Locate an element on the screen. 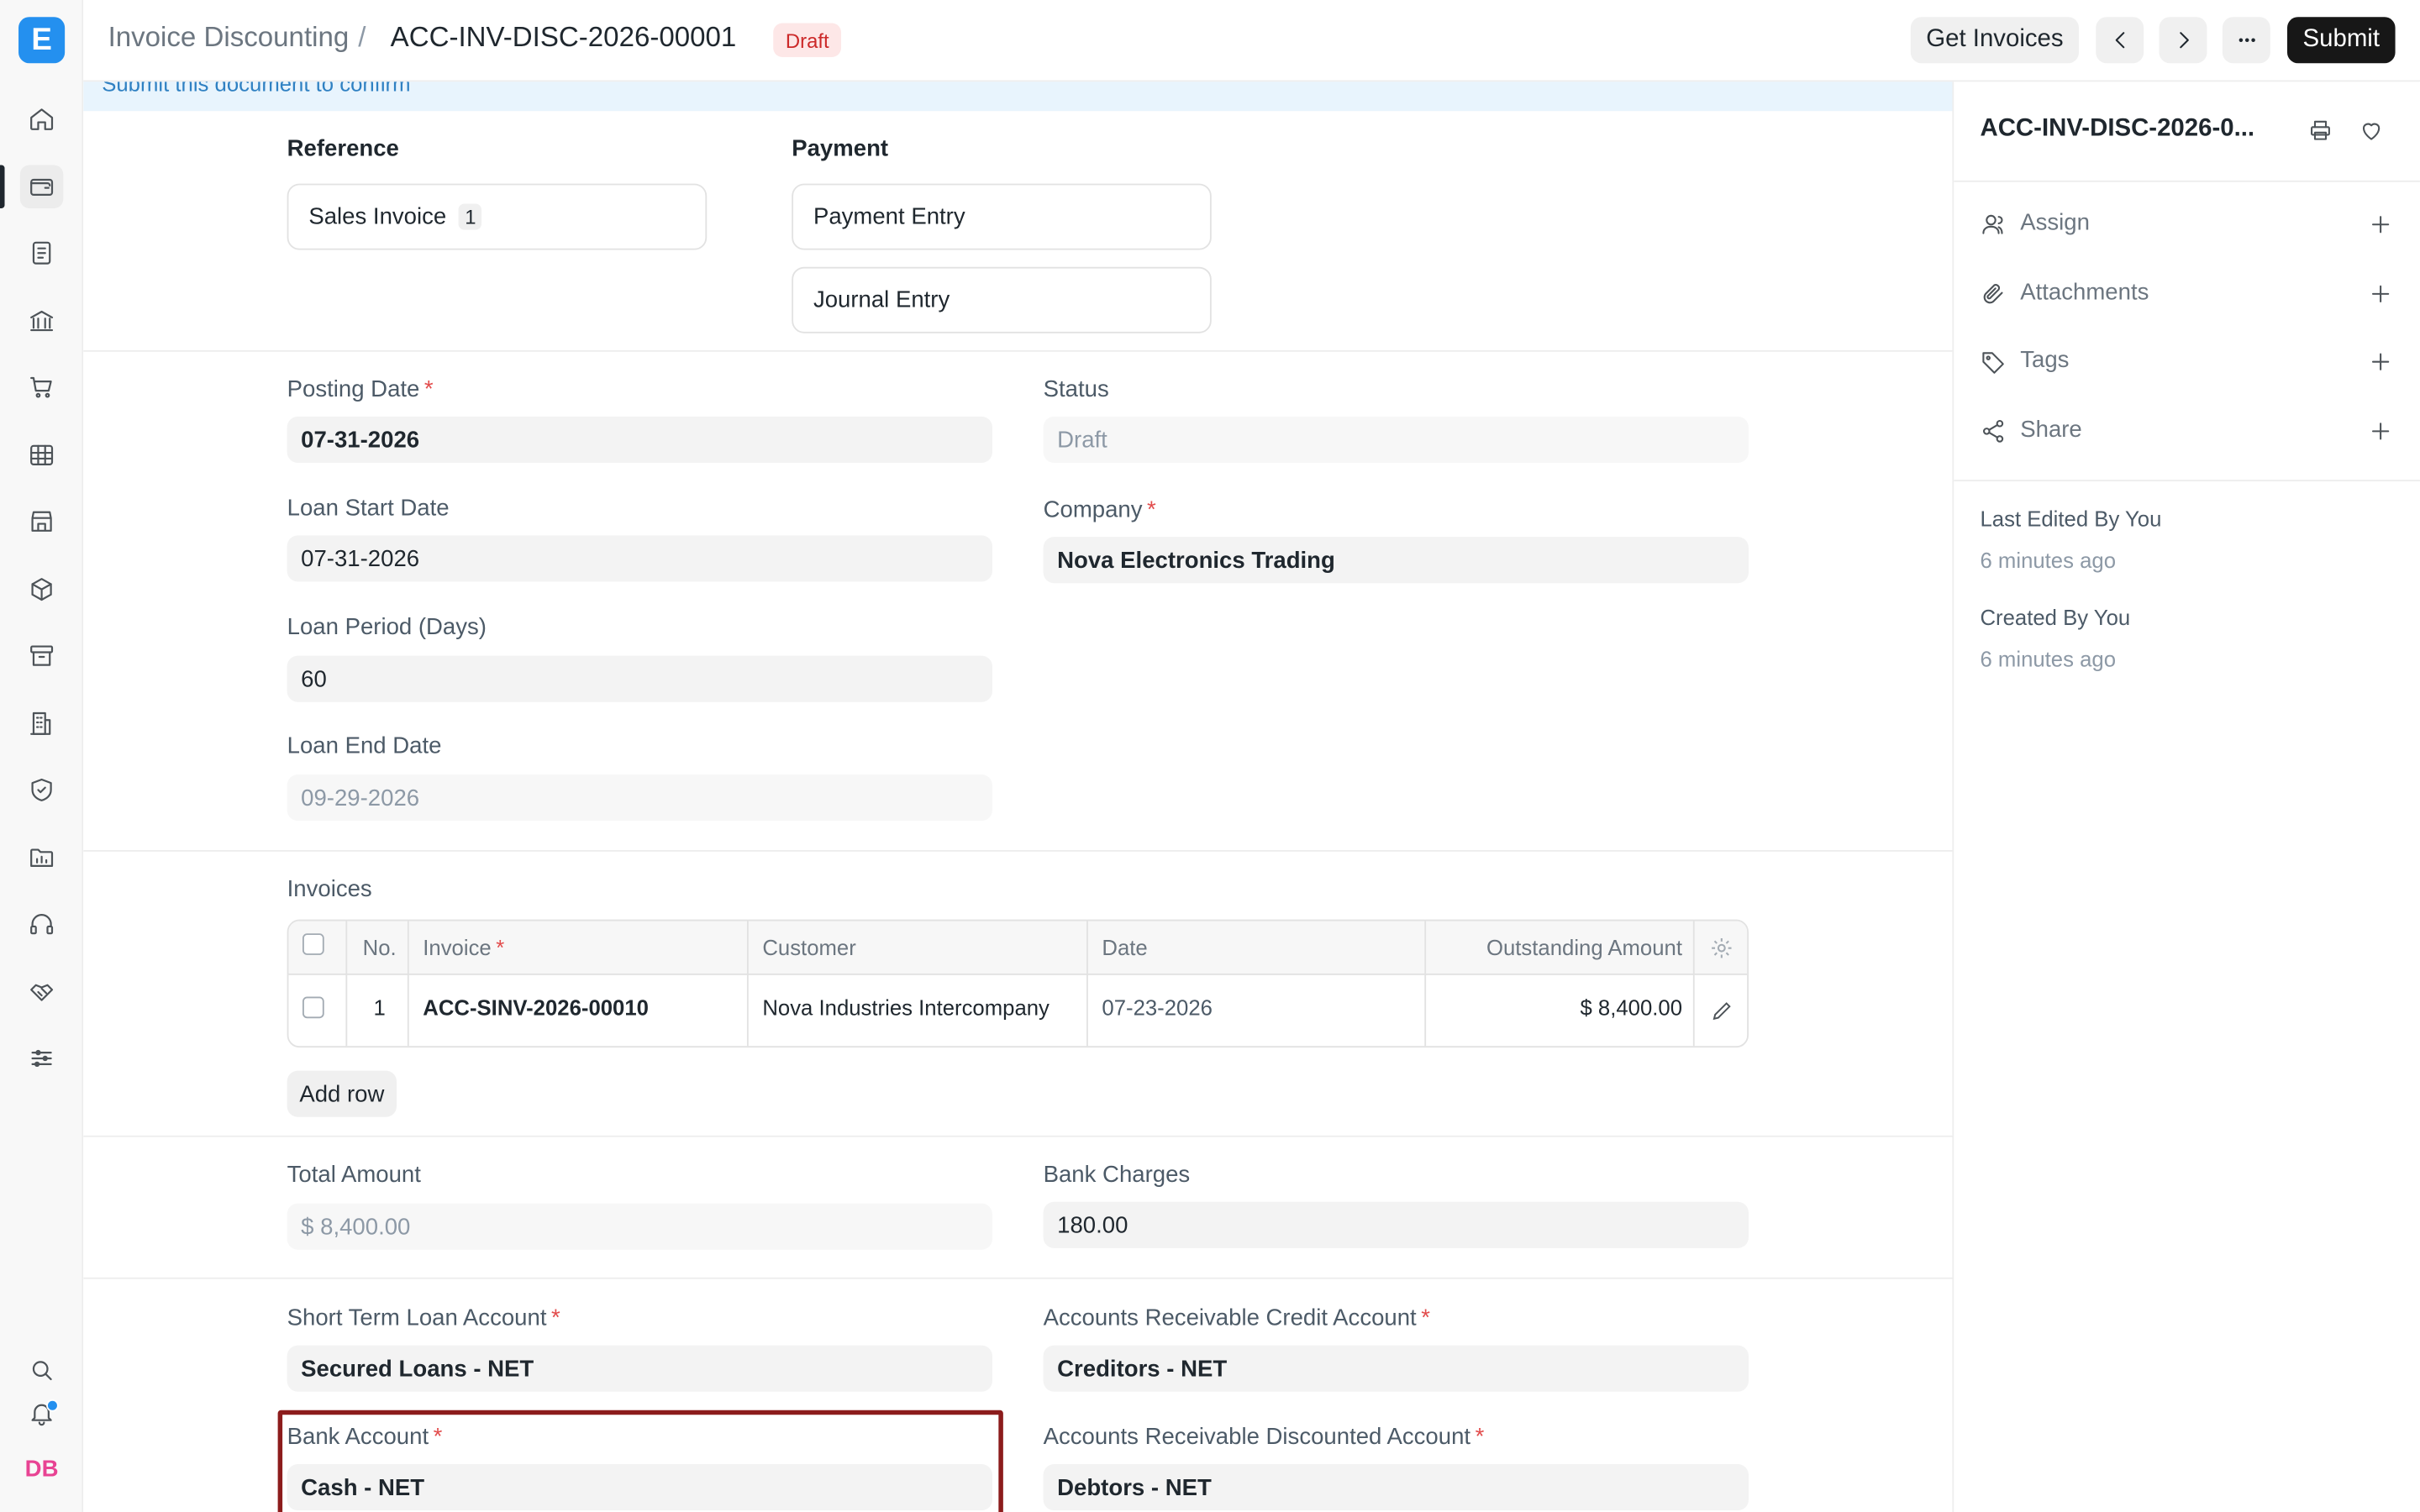 This screenshot has height=1512, width=2420. avatar: DB is located at coordinates (41, 1468).